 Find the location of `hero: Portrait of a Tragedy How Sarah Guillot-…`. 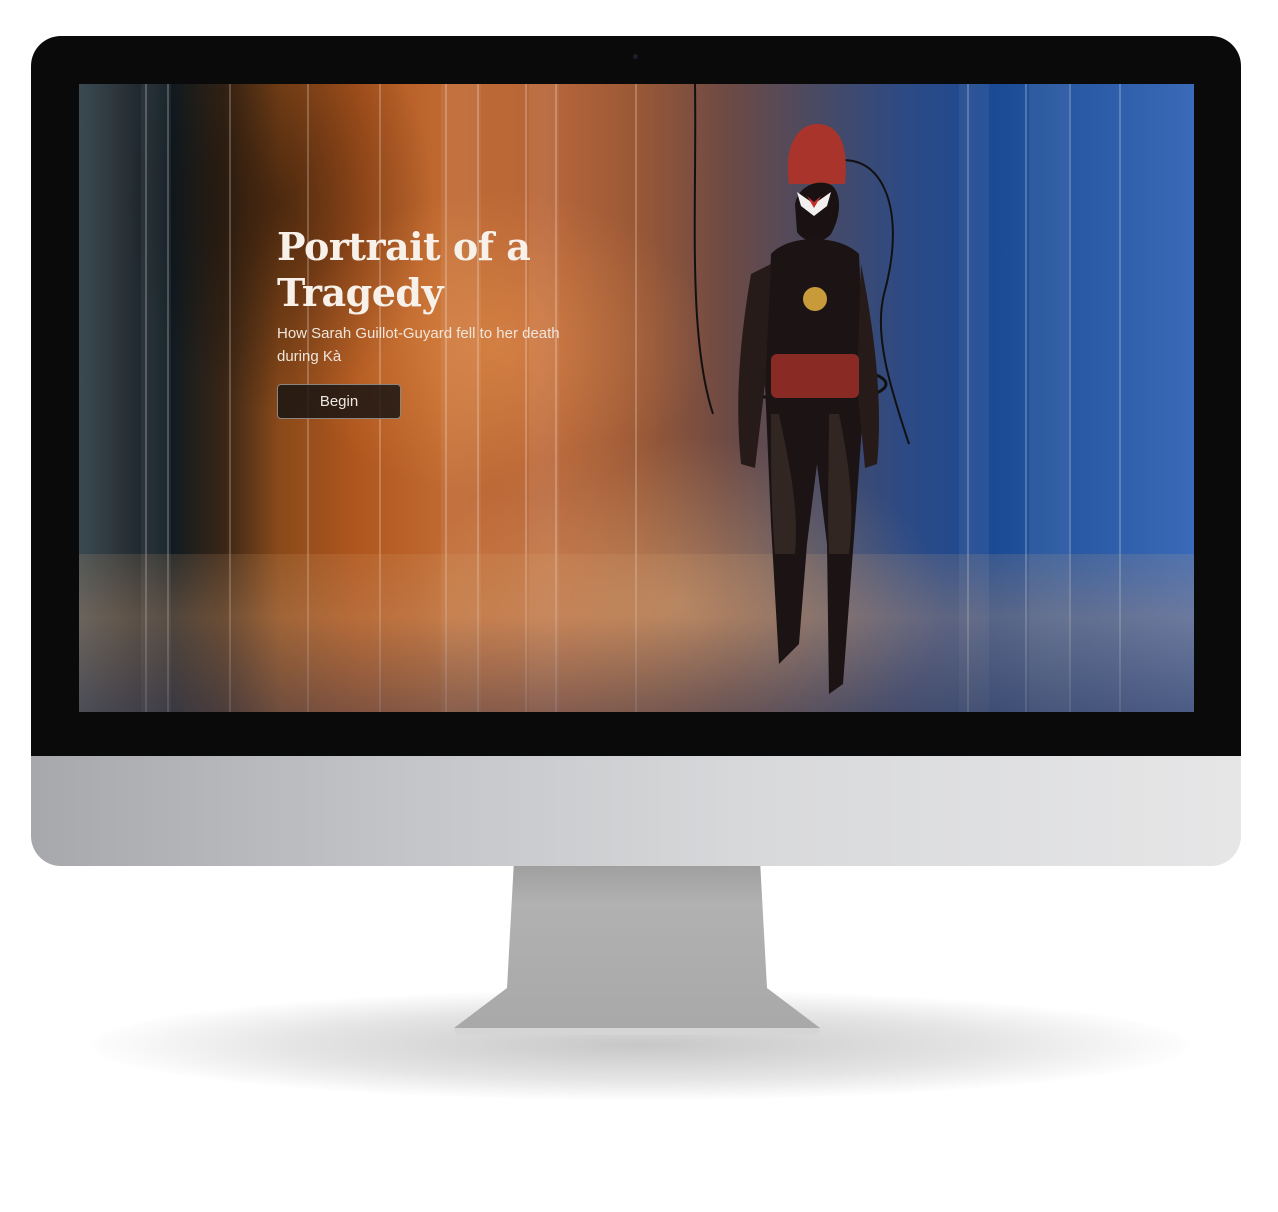

hero: Portrait of a Tragedy How Sarah Guillot-… is located at coordinates (447, 296).